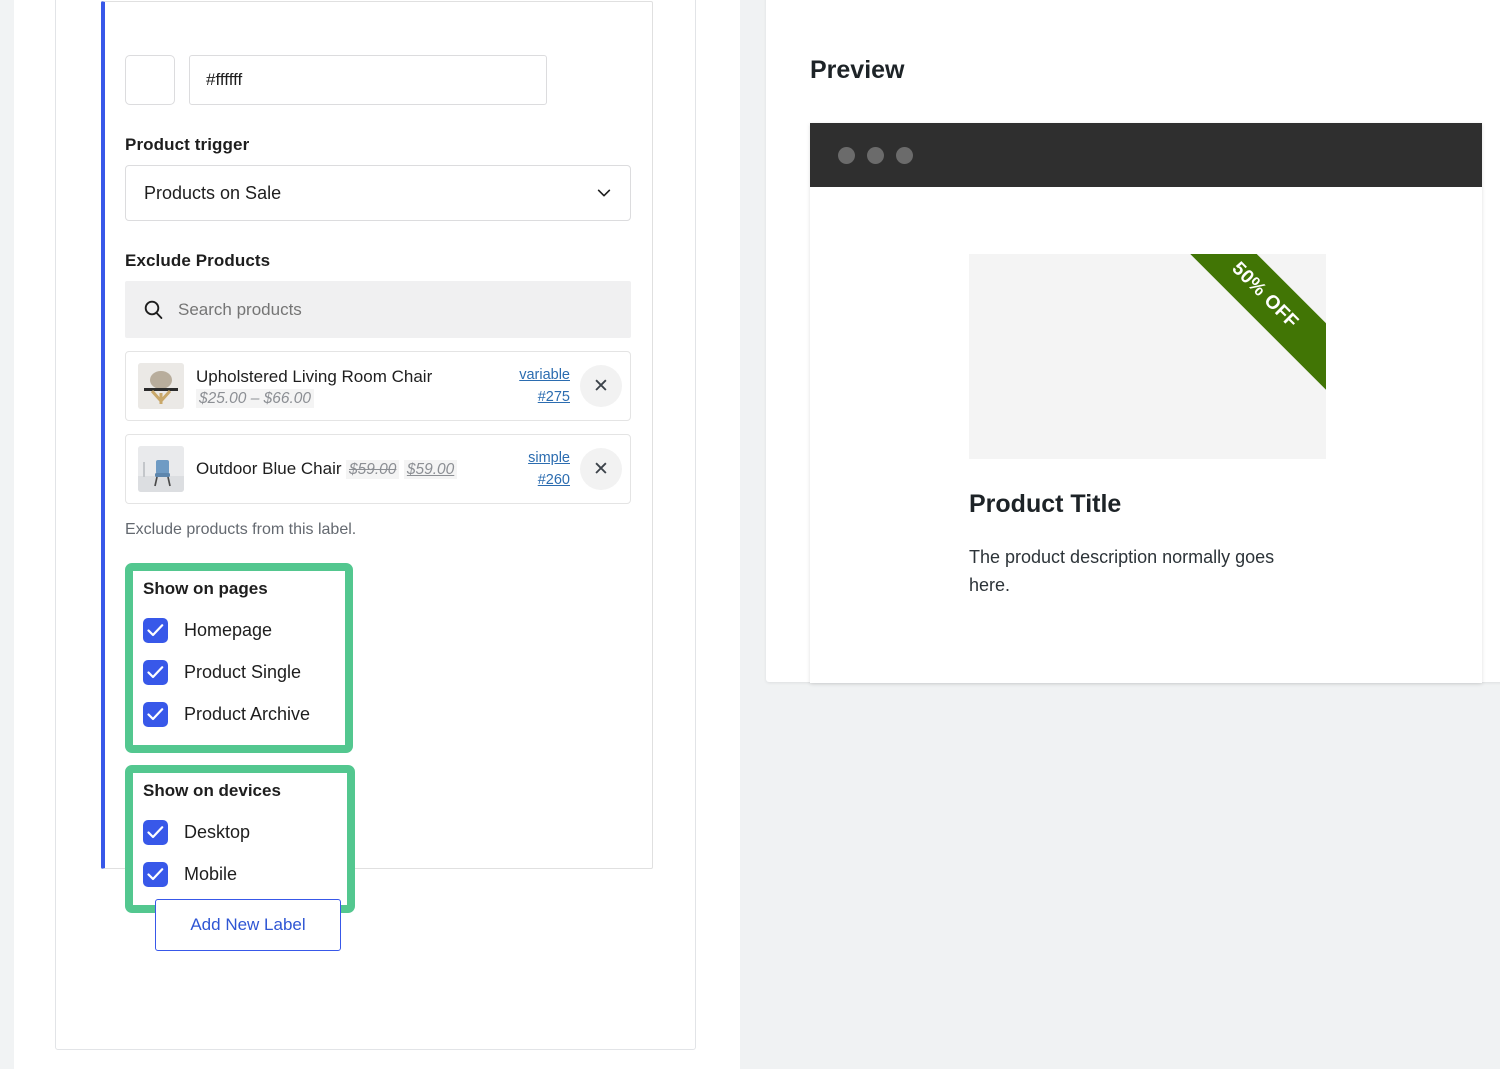  I want to click on browser-dot-minimize-icon, so click(875, 155).